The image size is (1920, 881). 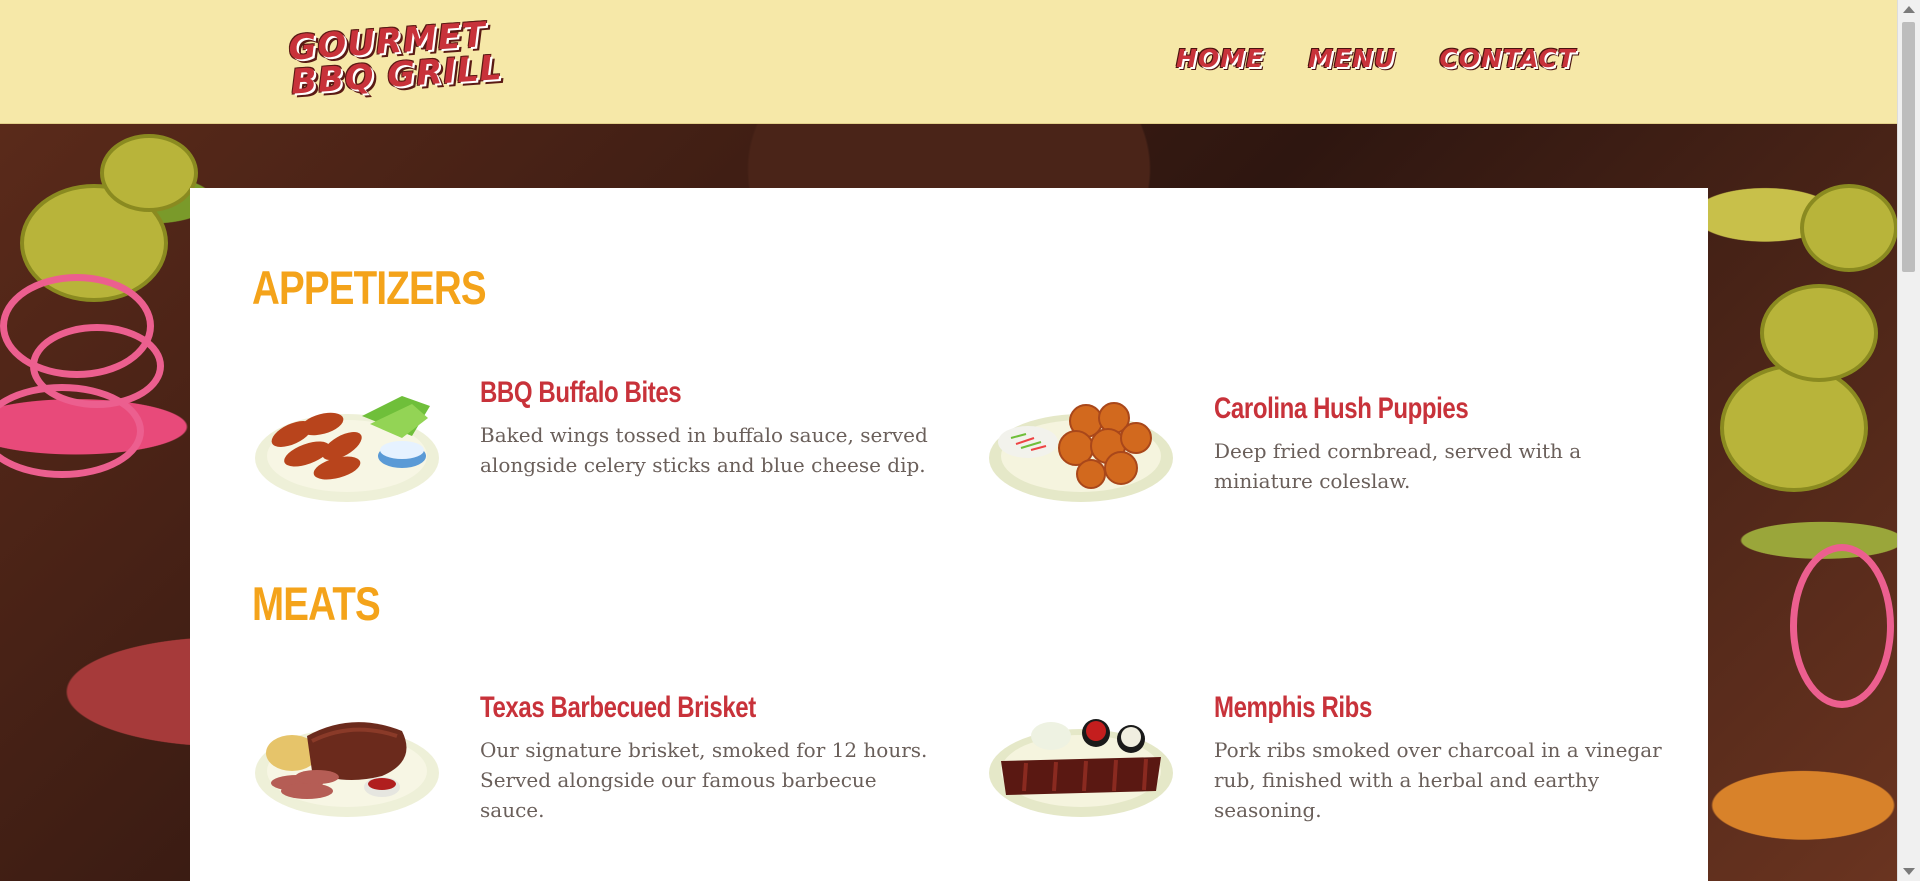 What do you see at coordinates (1909, 9) in the screenshot?
I see `scroll-up-arrow-icon` at bounding box center [1909, 9].